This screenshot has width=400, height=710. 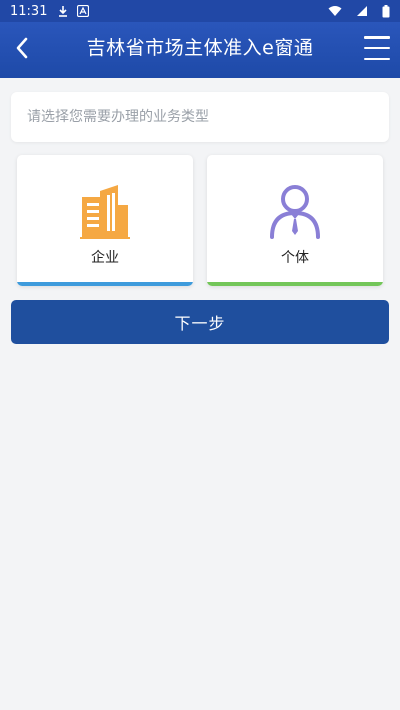 What do you see at coordinates (295, 284) in the screenshot?
I see `option-bar-individual` at bounding box center [295, 284].